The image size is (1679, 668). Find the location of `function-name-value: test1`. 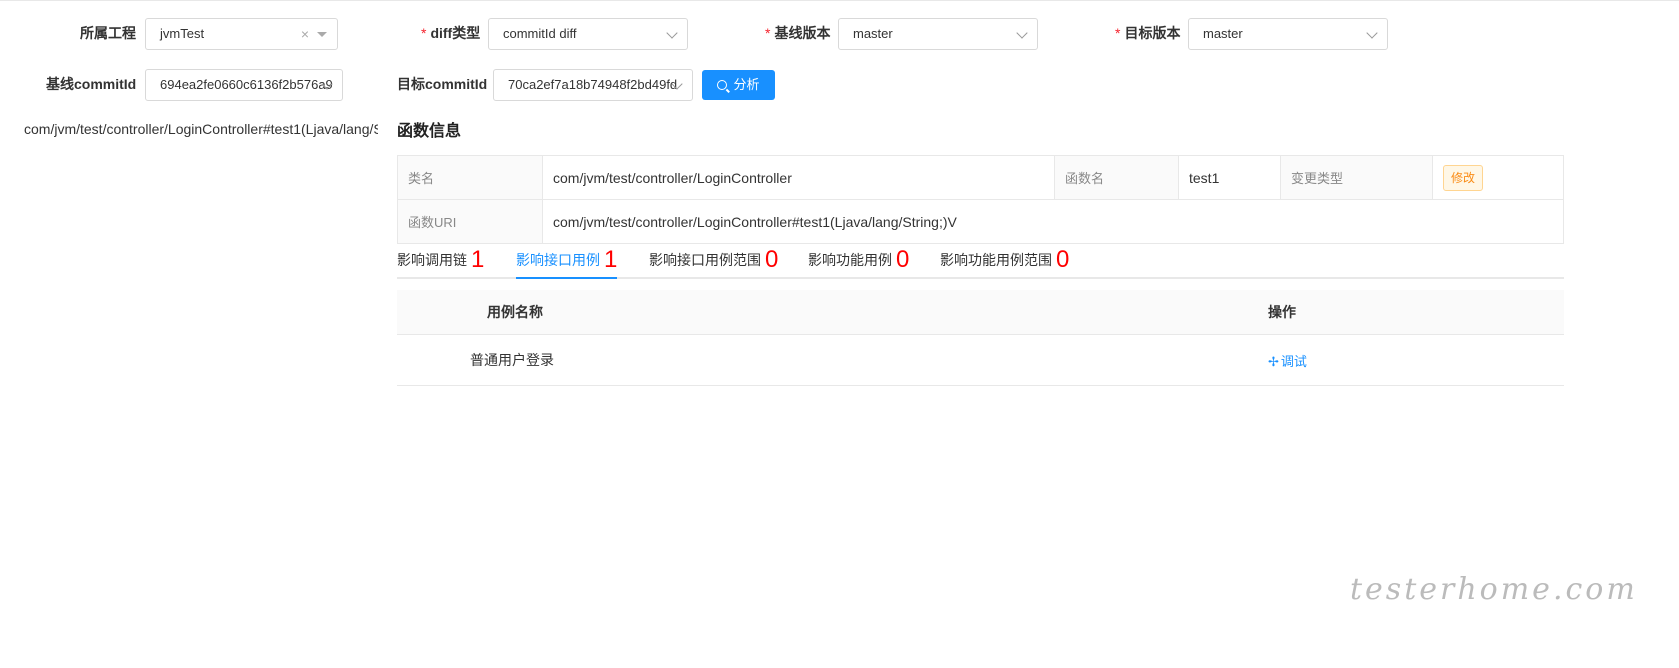

function-name-value: test1 is located at coordinates (1229, 177).